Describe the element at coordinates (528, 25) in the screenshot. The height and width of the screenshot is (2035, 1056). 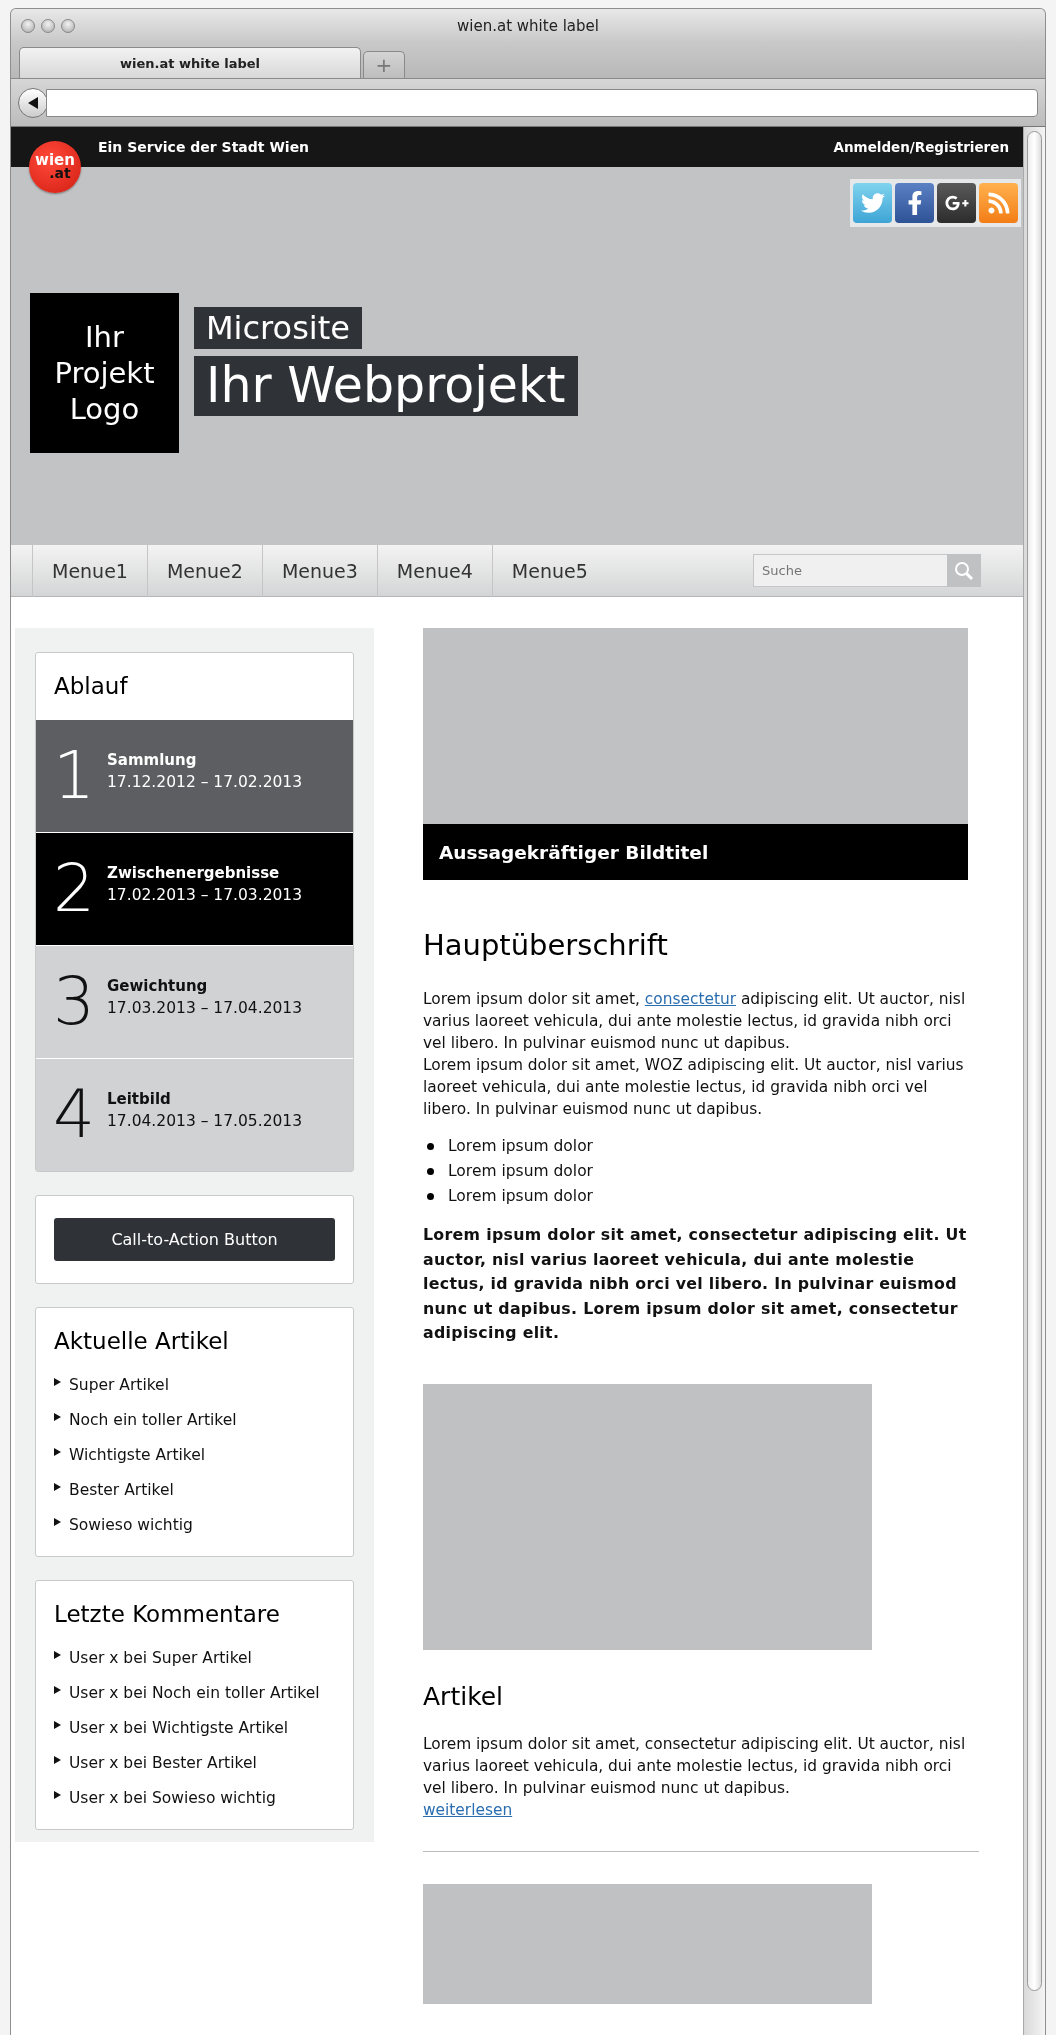
I see `window-title: wien.at white label` at that location.